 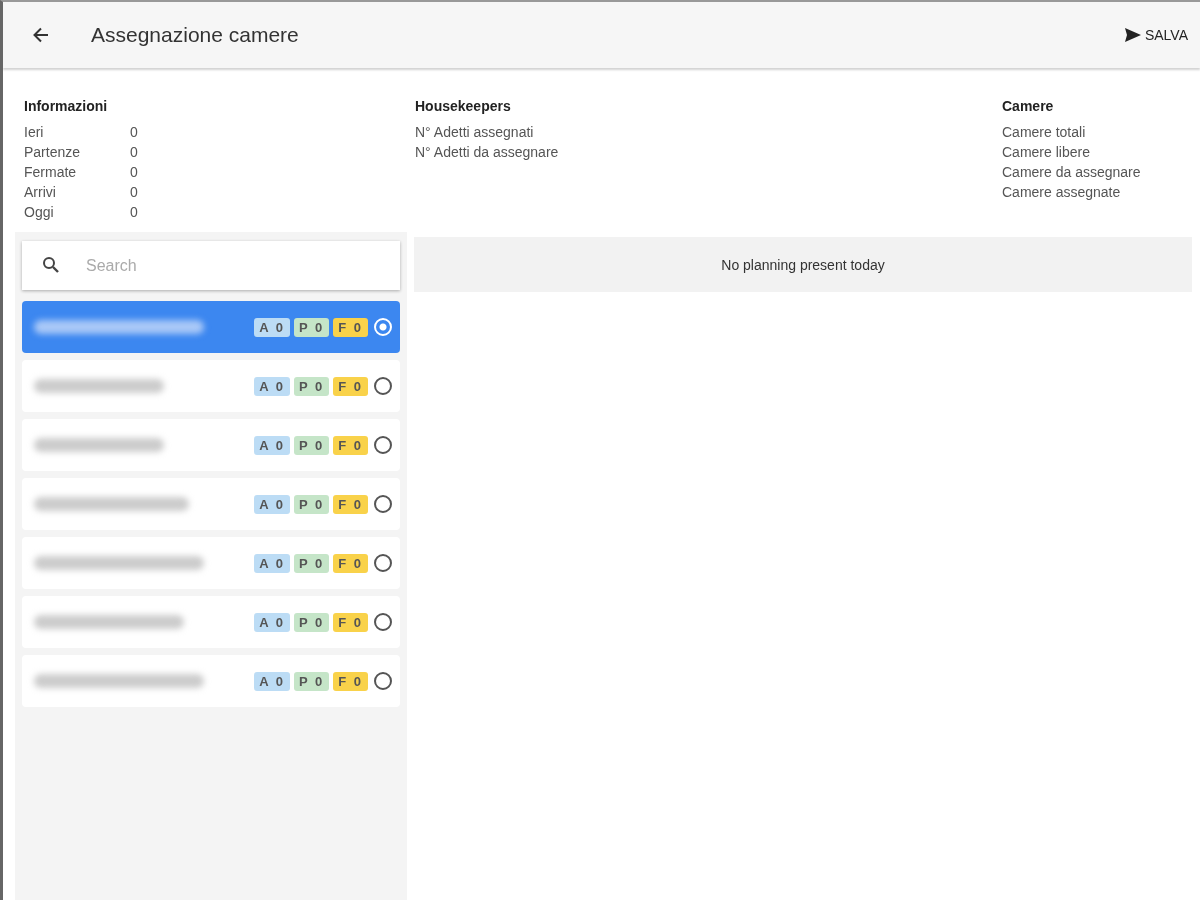 What do you see at coordinates (1044, 132) in the screenshot?
I see `info-label: Camere totali` at bounding box center [1044, 132].